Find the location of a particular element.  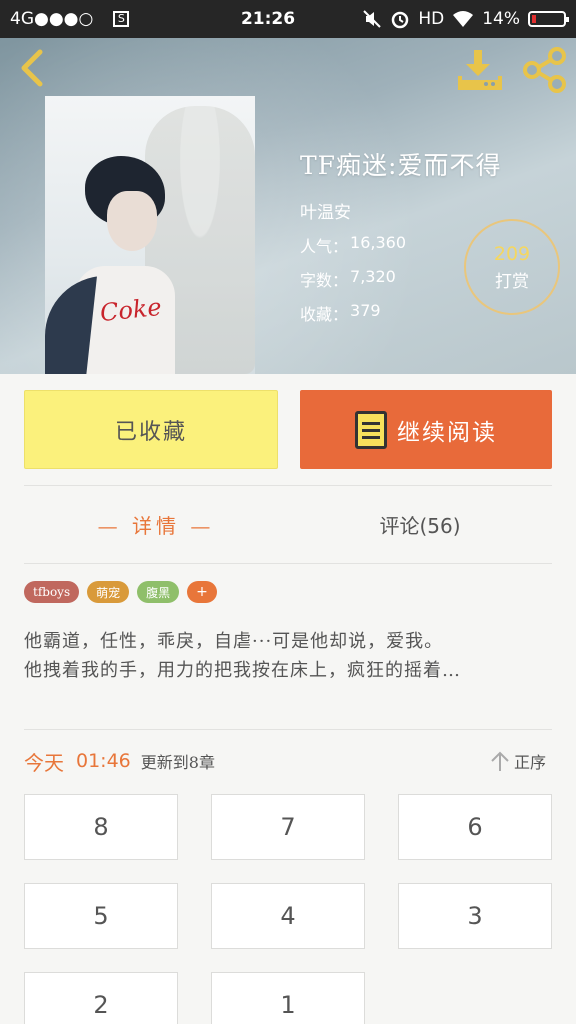

back-arrow-icon is located at coordinates (32, 68).